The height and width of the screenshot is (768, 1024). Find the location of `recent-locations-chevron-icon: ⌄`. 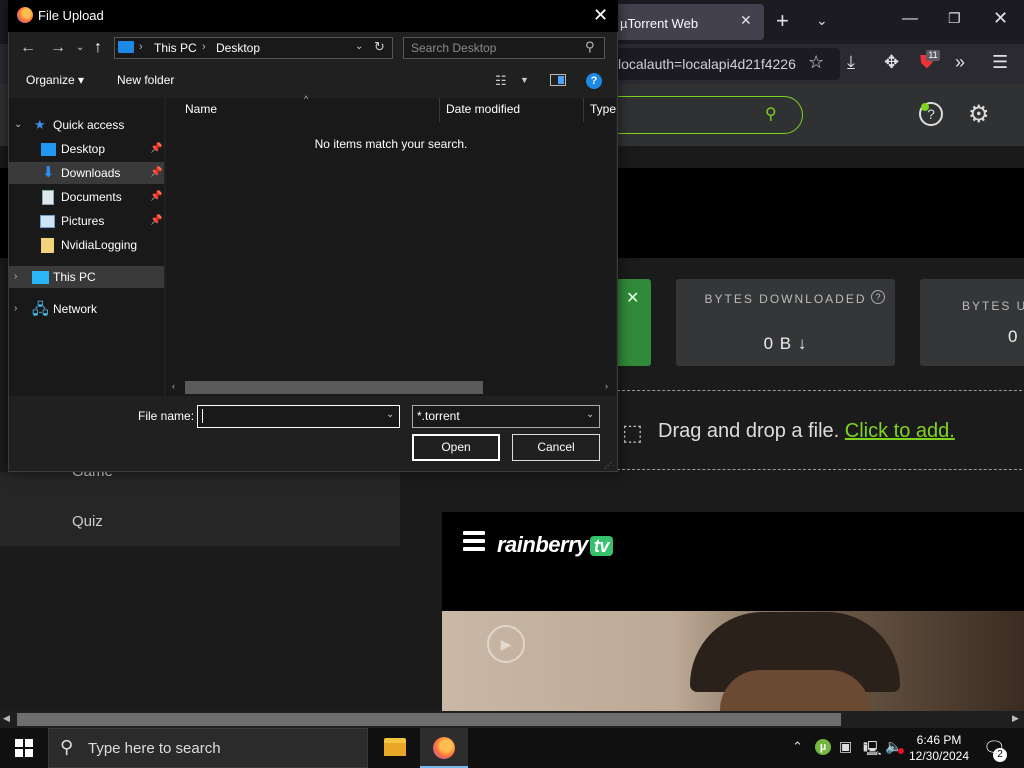

recent-locations-chevron-icon: ⌄ is located at coordinates (80, 47).